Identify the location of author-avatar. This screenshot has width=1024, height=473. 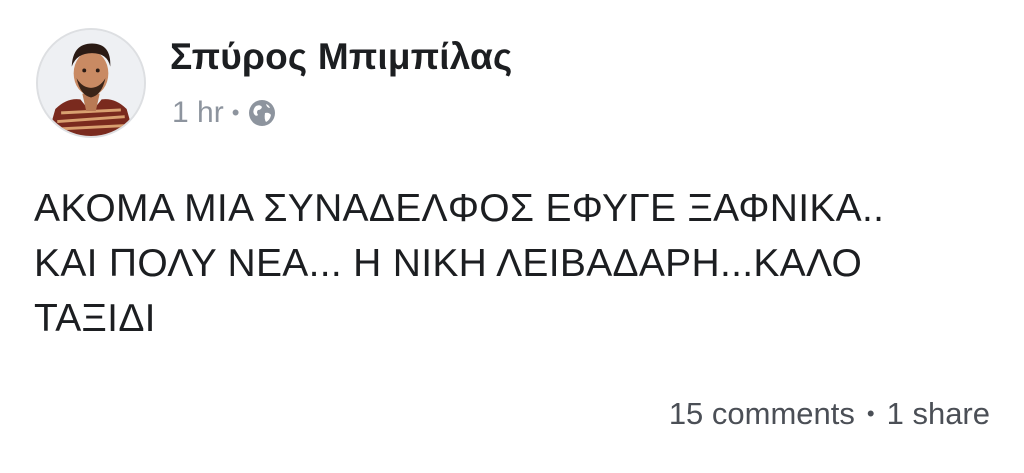
(91, 83).